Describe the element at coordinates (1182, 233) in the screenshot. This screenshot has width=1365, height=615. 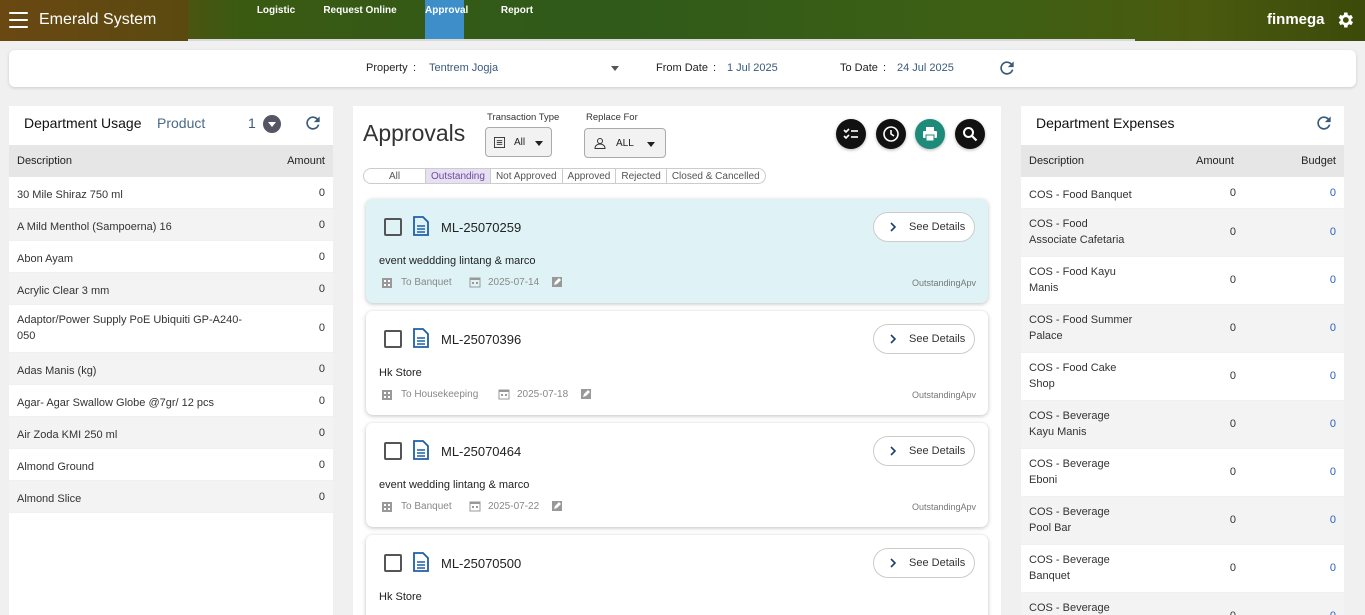
I see `table-row: COS - Food Associate Cafetaria 0 0` at that location.